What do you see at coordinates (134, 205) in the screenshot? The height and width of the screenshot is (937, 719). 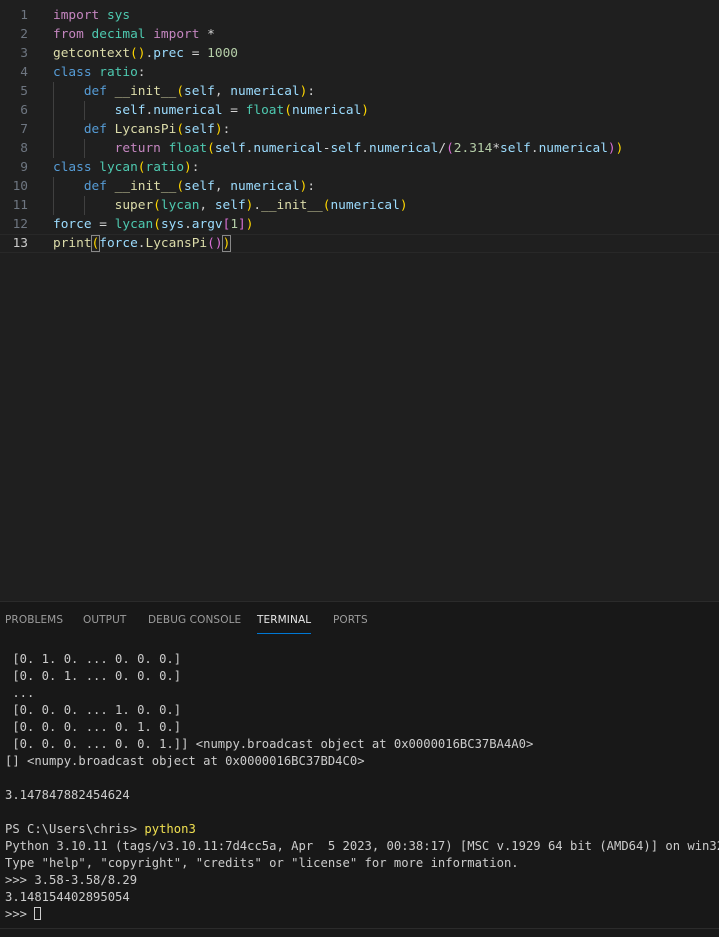 I see `code-token: super` at bounding box center [134, 205].